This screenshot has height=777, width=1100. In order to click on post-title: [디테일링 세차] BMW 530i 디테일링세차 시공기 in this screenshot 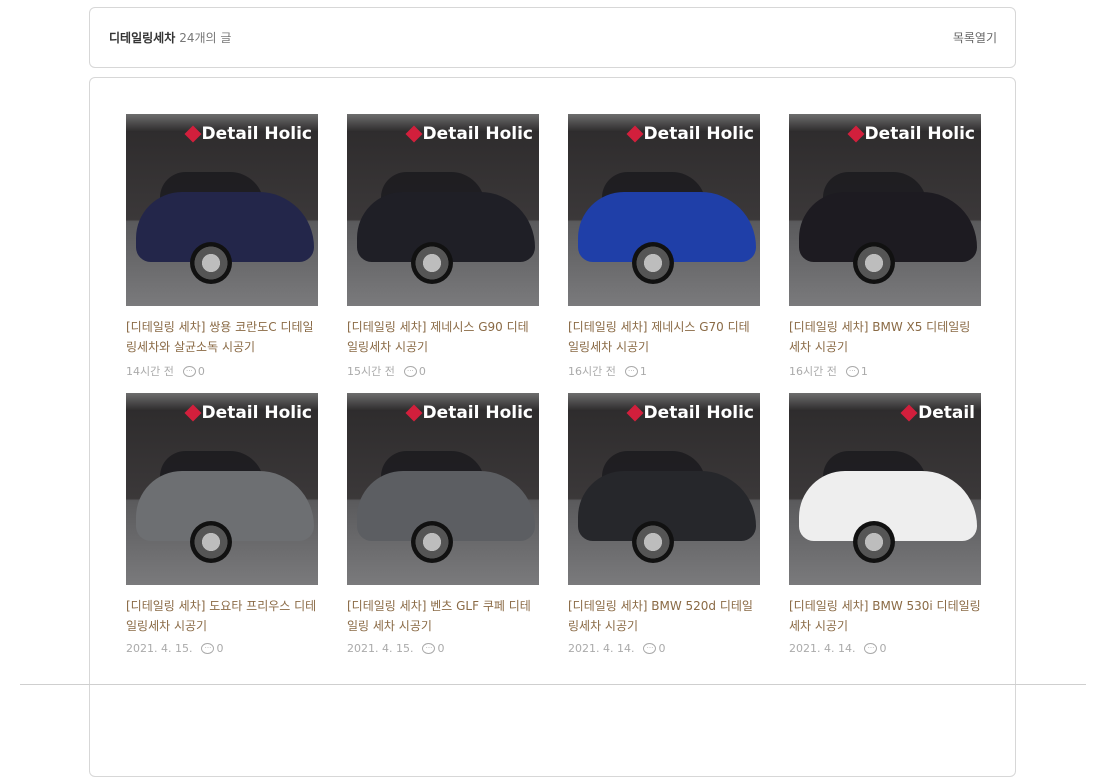, I will do `click(885, 616)`.